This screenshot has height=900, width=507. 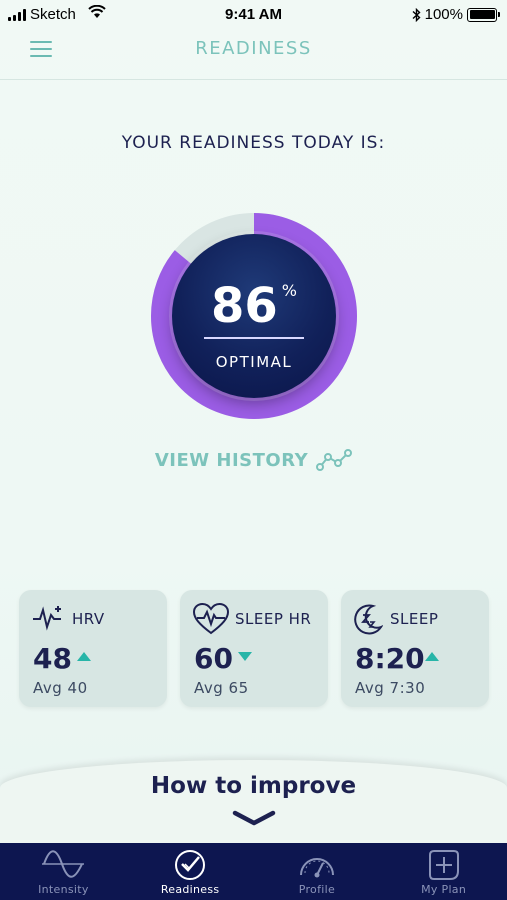 What do you see at coordinates (253, 802) in the screenshot?
I see `how-to-improve-panel: How to improve` at bounding box center [253, 802].